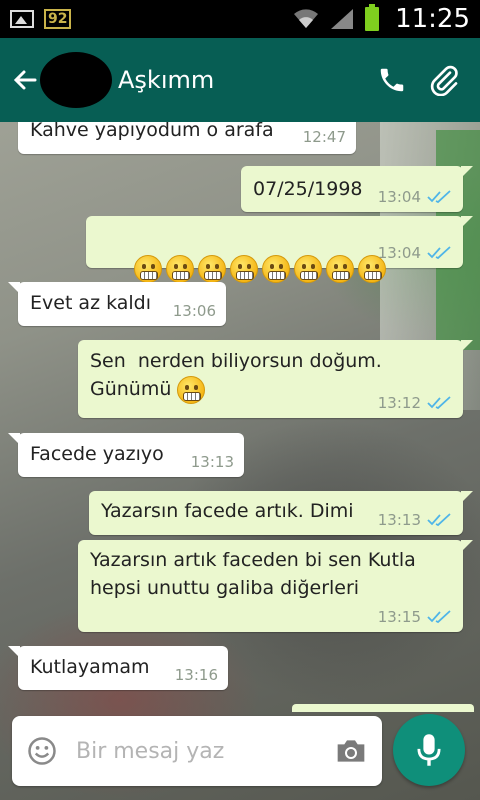 This screenshot has width=480, height=800. What do you see at coordinates (399, 403) in the screenshot?
I see `message-time: 13:12` at bounding box center [399, 403].